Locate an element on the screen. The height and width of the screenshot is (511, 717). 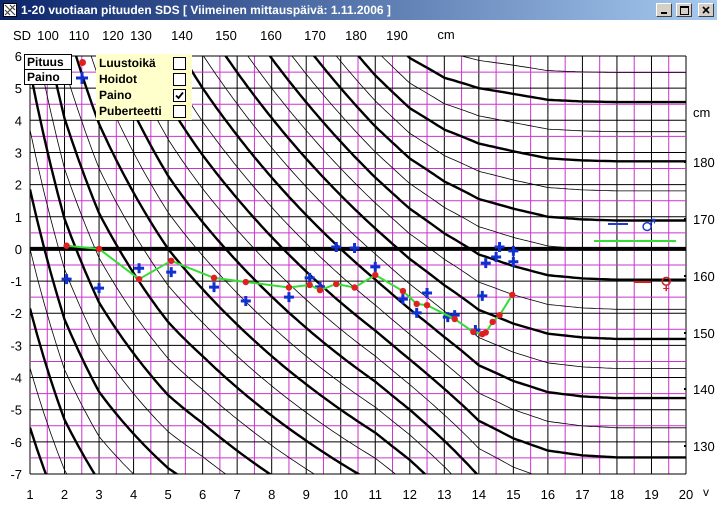
axis-tick-label: 14 is located at coordinates (479, 494).